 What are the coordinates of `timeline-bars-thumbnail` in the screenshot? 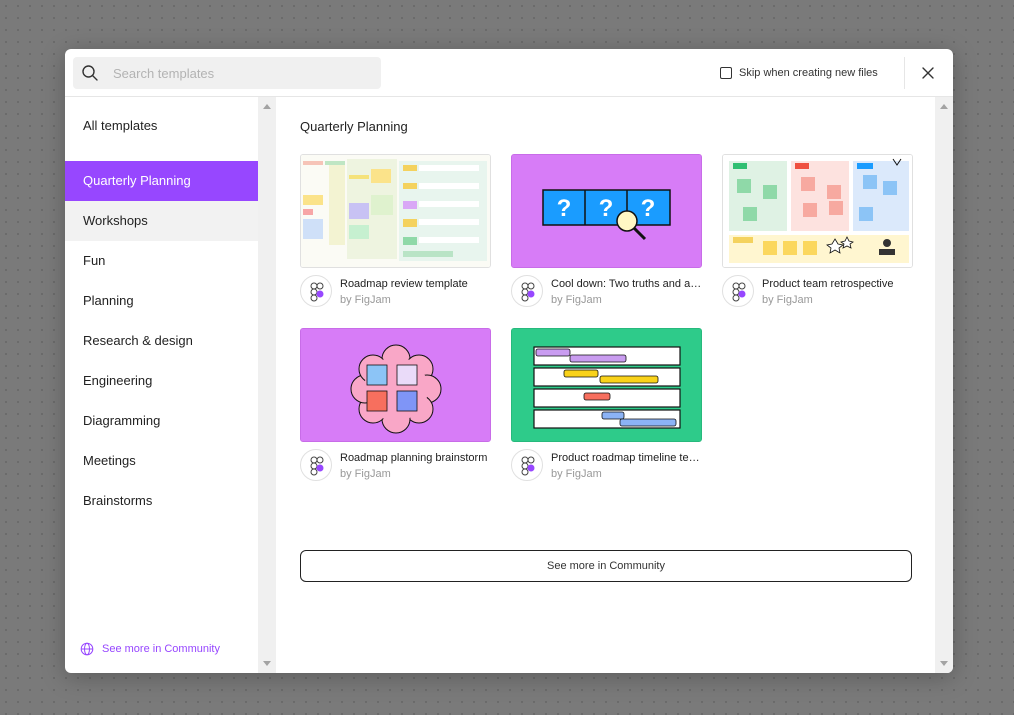 It's located at (606, 385).